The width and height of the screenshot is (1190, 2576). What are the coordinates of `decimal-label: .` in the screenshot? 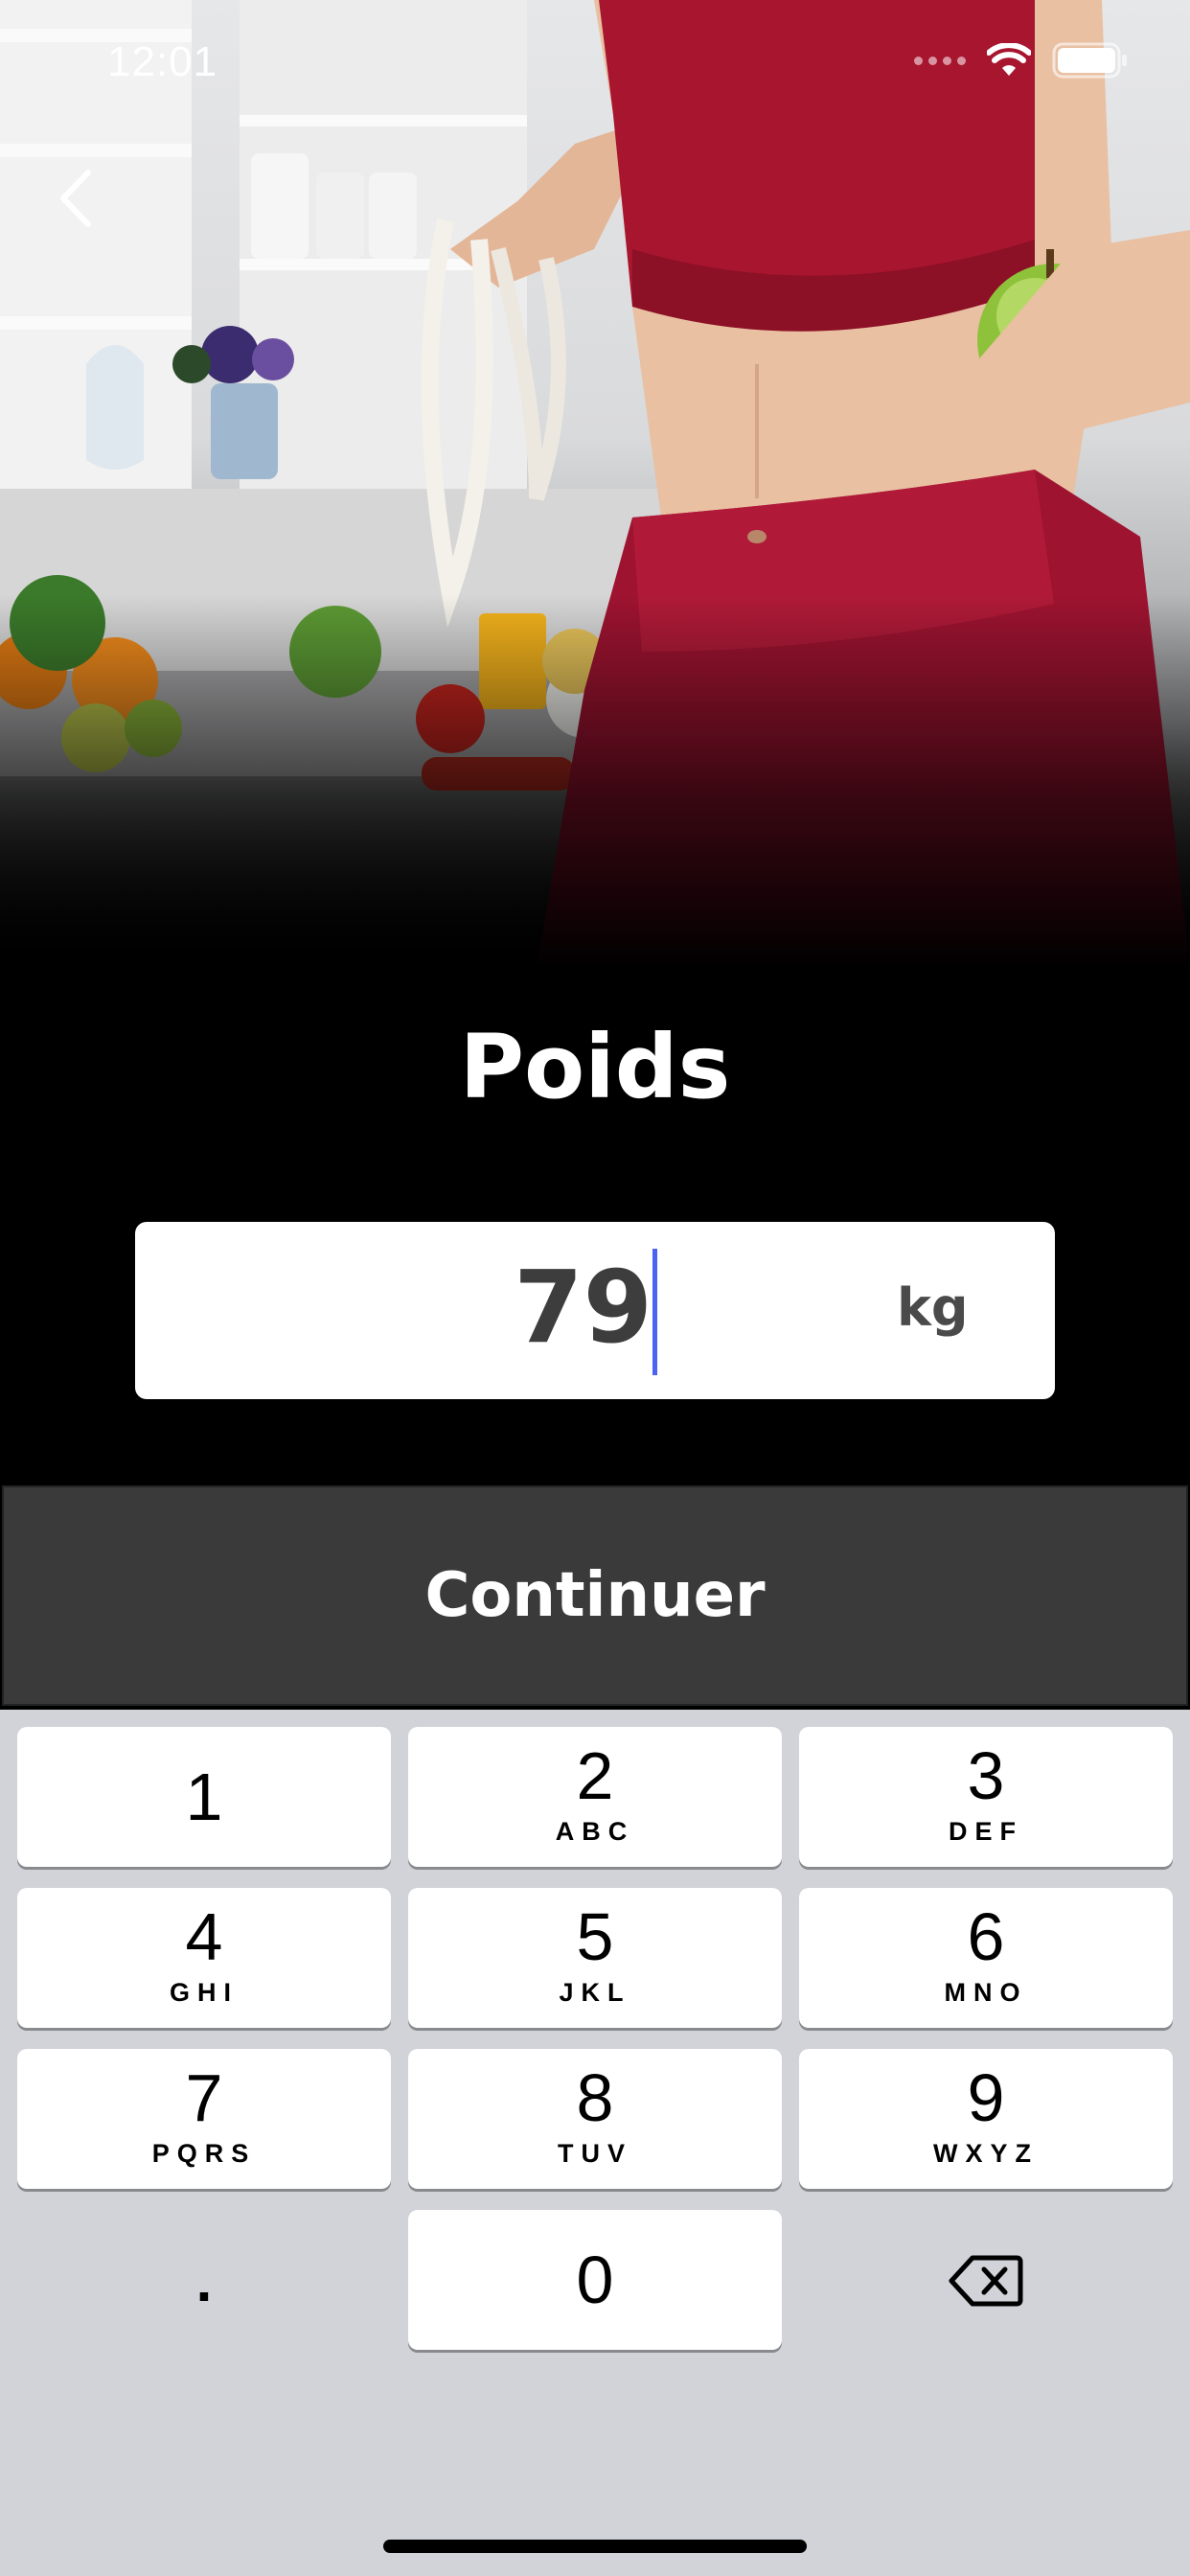 It's located at (204, 2281).